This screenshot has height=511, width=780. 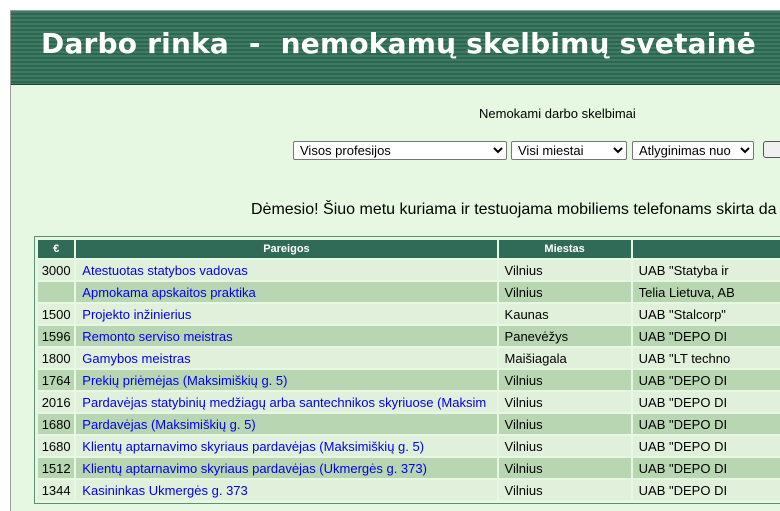 I want to click on company-column-header, so click(x=706, y=249).